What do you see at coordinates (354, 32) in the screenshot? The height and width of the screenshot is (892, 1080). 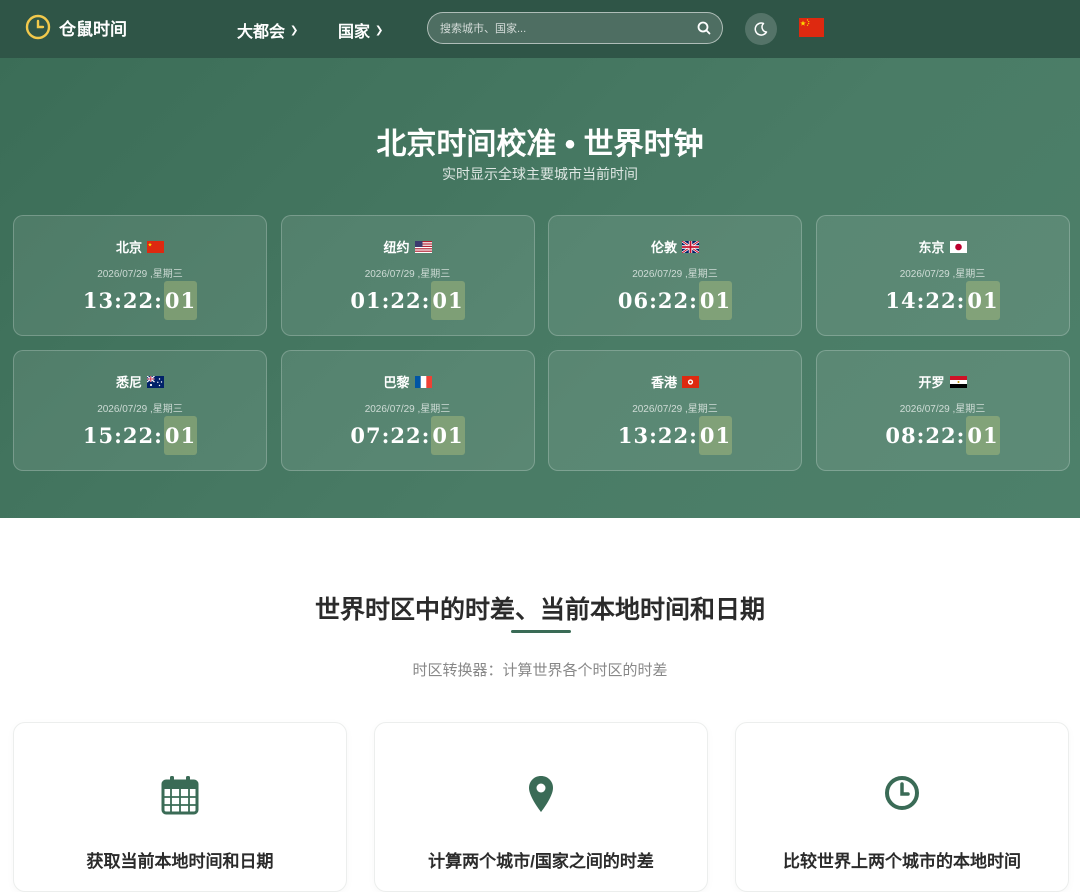 I see `nav-menu-label: 国家` at bounding box center [354, 32].